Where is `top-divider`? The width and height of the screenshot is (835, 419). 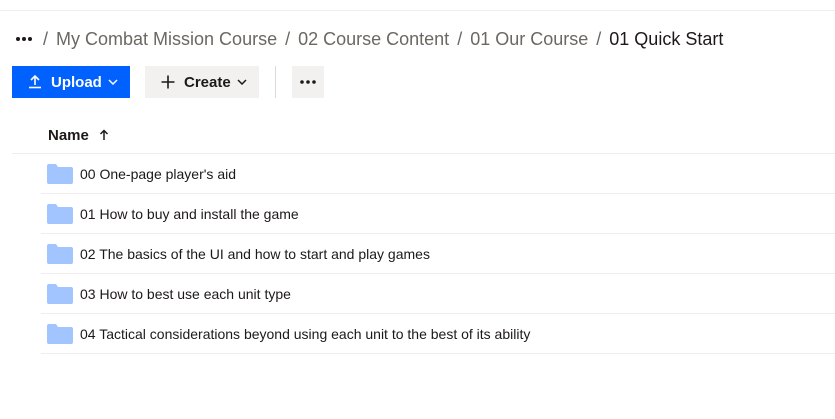 top-divider is located at coordinates (417, 10).